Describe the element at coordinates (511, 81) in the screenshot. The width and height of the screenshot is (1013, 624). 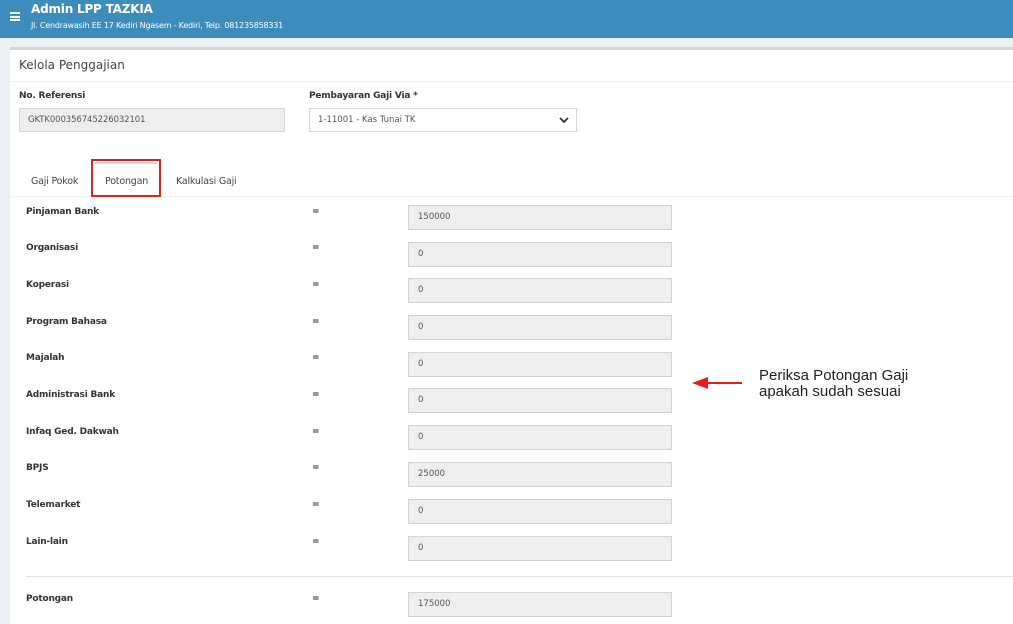
I see `box-header-divider` at that location.